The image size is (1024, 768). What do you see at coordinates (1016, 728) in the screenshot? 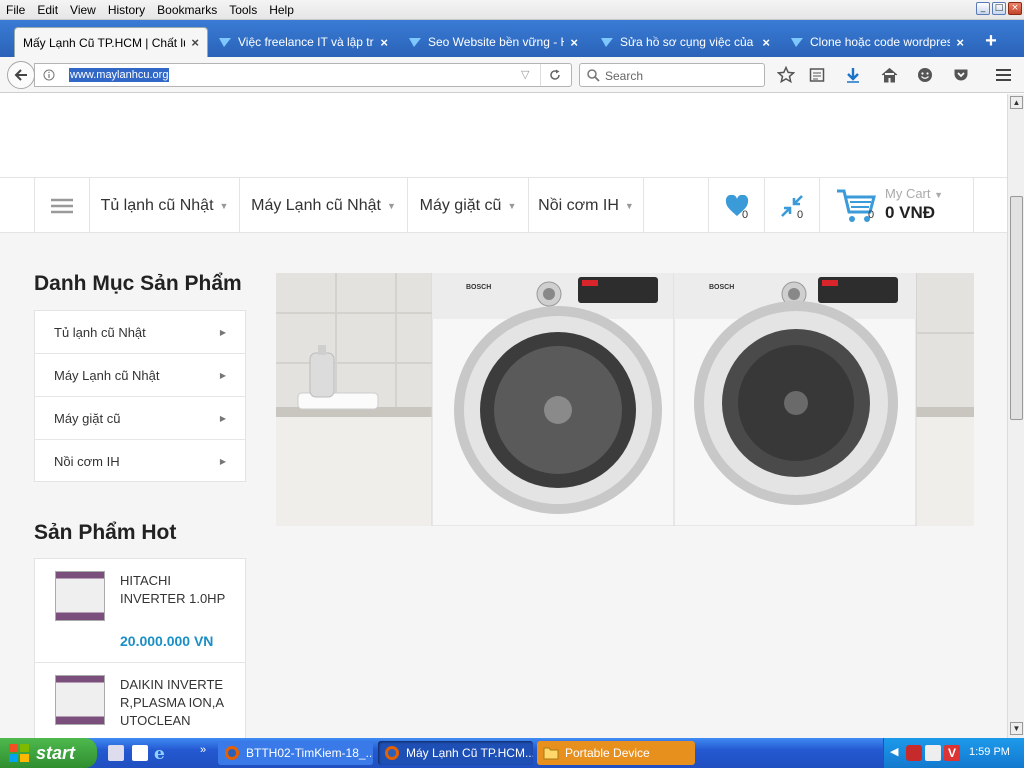
I see `scroll-down-icon: ▼` at bounding box center [1016, 728].